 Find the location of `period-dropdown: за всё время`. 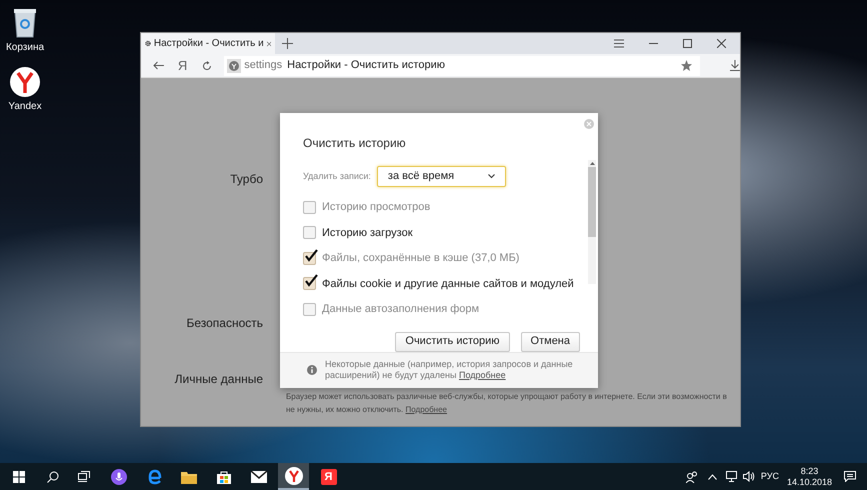

period-dropdown: за всё время is located at coordinates (441, 176).